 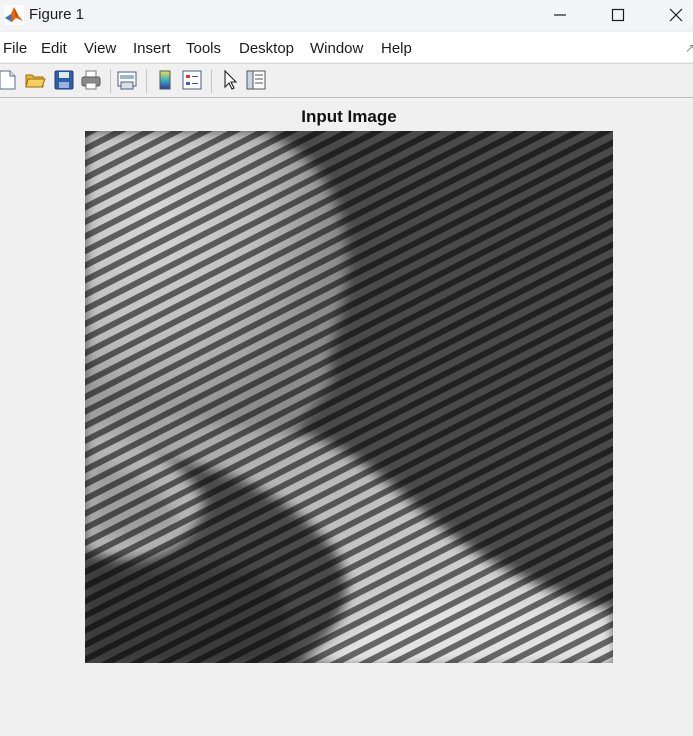 I want to click on menu-desktop: Desktop, so click(x=266, y=48).